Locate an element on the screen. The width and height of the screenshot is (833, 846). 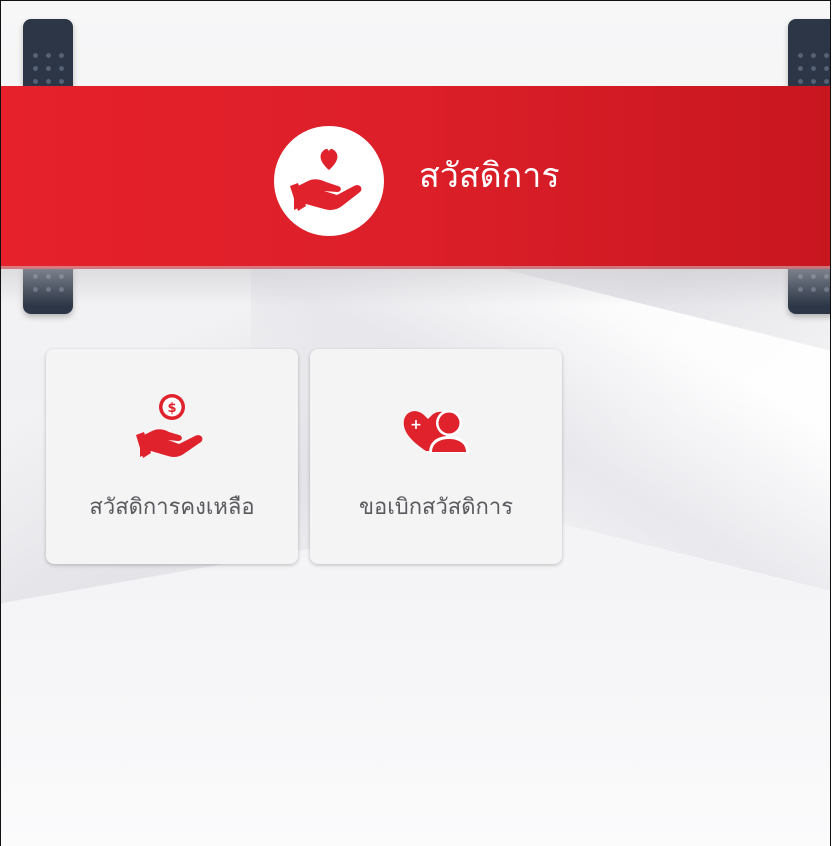
welfare-claim-card: + ขอเบิกสวัสดิการ is located at coordinates (436, 456).